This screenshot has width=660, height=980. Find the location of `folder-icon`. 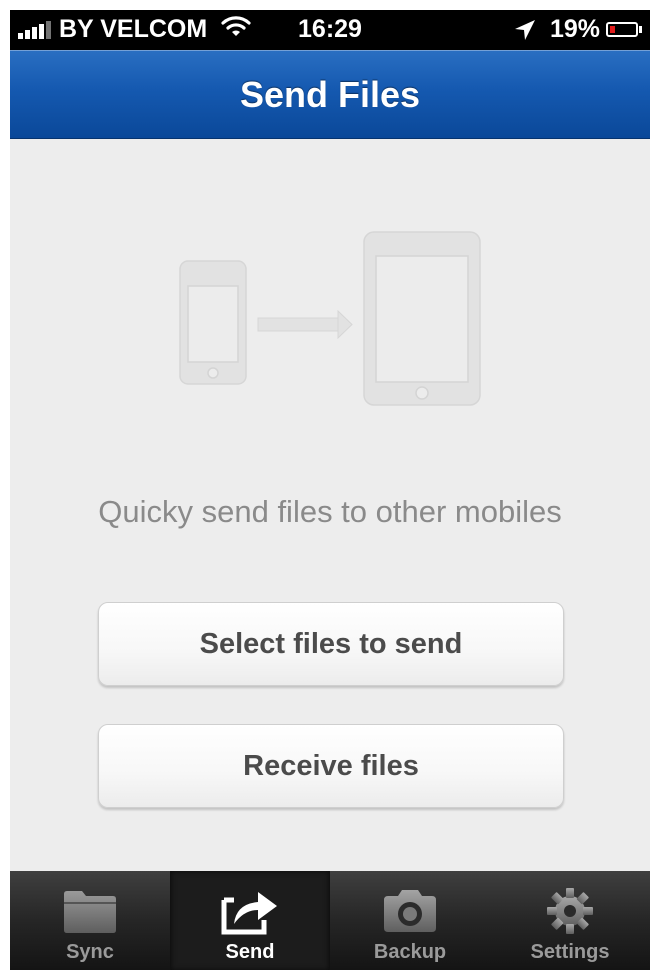

folder-icon is located at coordinates (90, 911).